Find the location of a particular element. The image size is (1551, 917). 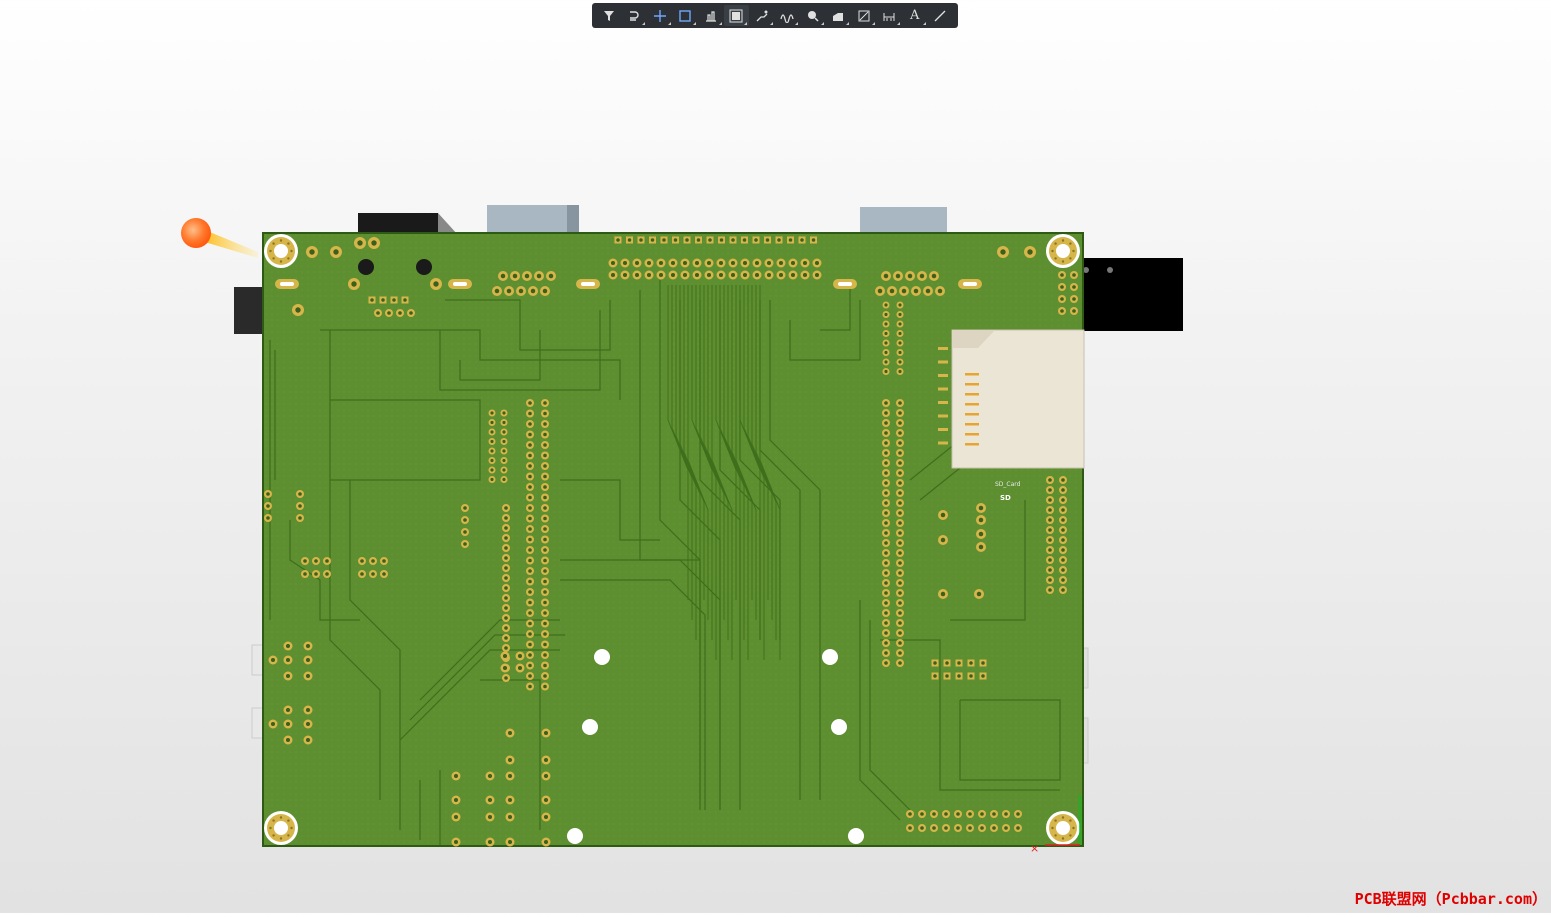

power-jack is located at coordinates (398, 224).